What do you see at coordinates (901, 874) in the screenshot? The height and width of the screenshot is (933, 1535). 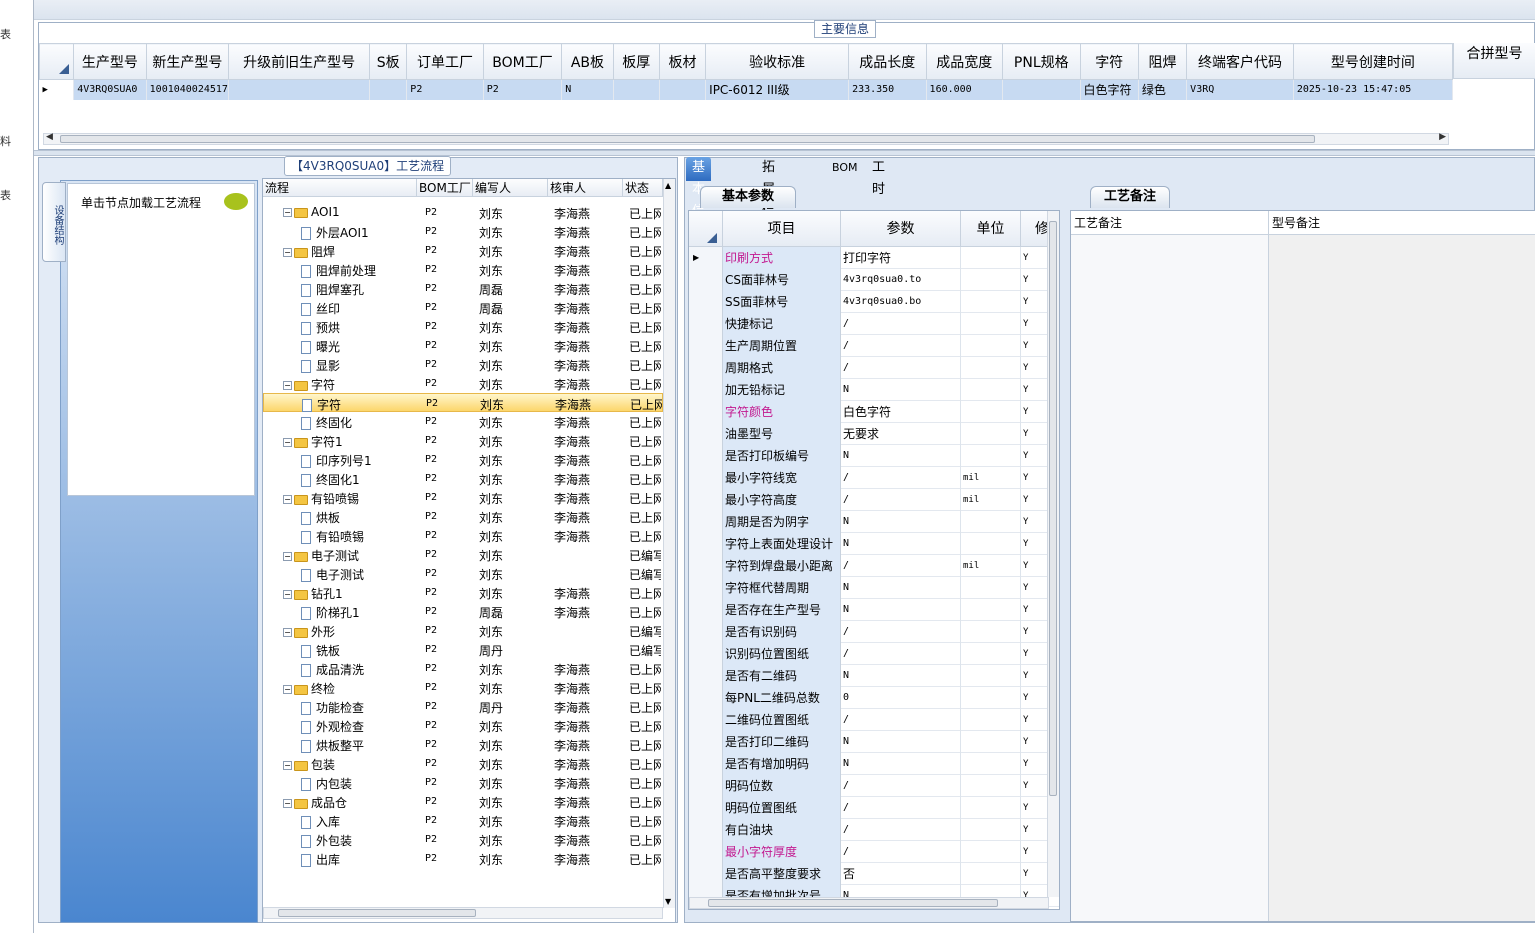 I see `param-value: 否` at bounding box center [901, 874].